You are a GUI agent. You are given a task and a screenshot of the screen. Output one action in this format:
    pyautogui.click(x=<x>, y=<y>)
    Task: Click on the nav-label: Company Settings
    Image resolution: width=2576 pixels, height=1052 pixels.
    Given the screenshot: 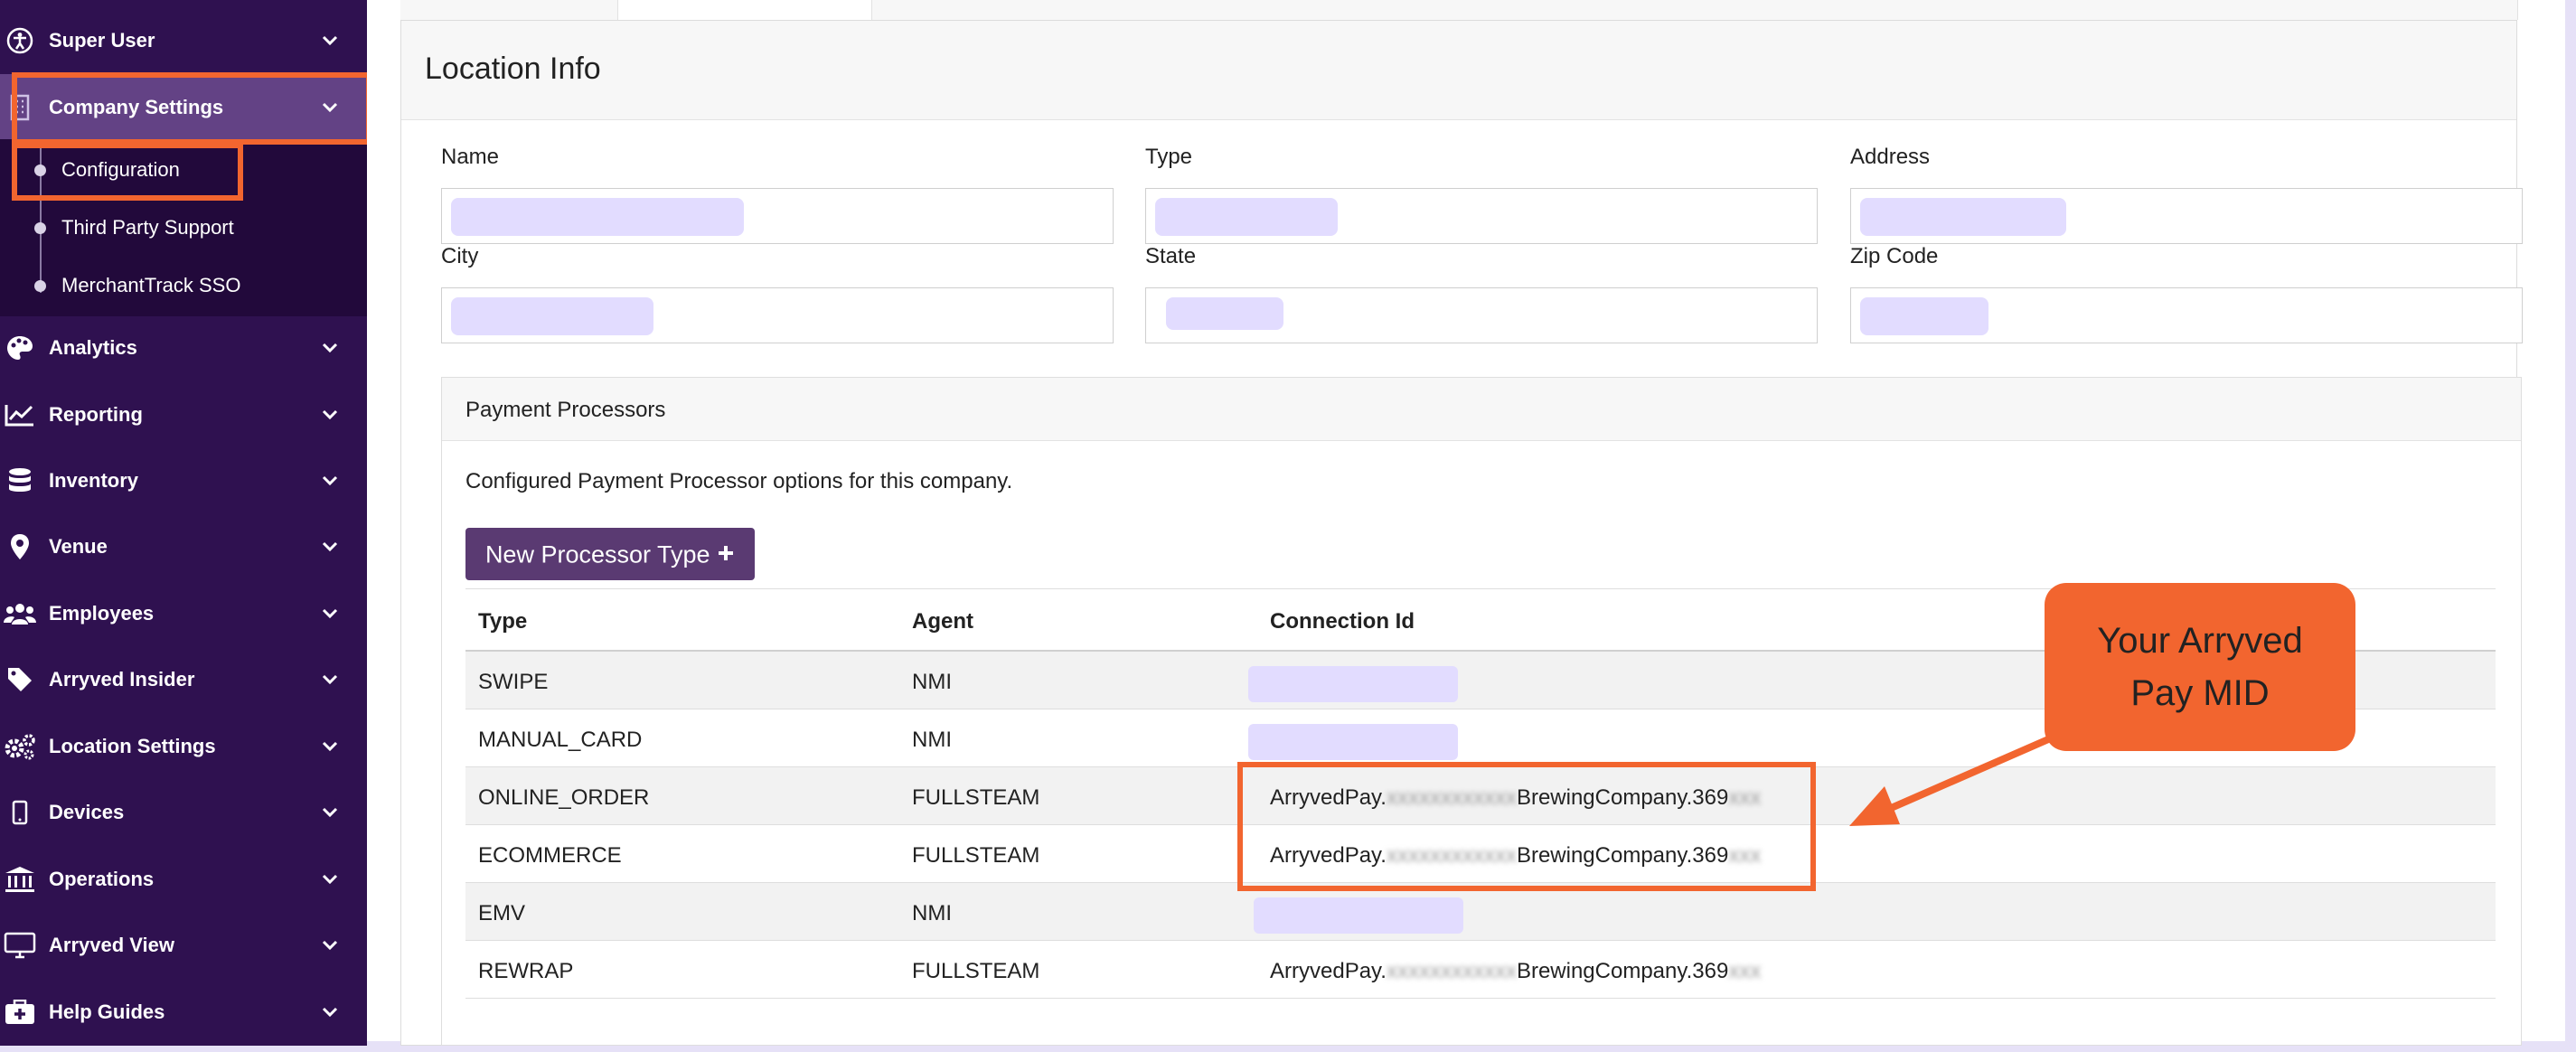 What is the action you would take?
    pyautogui.click(x=136, y=107)
    